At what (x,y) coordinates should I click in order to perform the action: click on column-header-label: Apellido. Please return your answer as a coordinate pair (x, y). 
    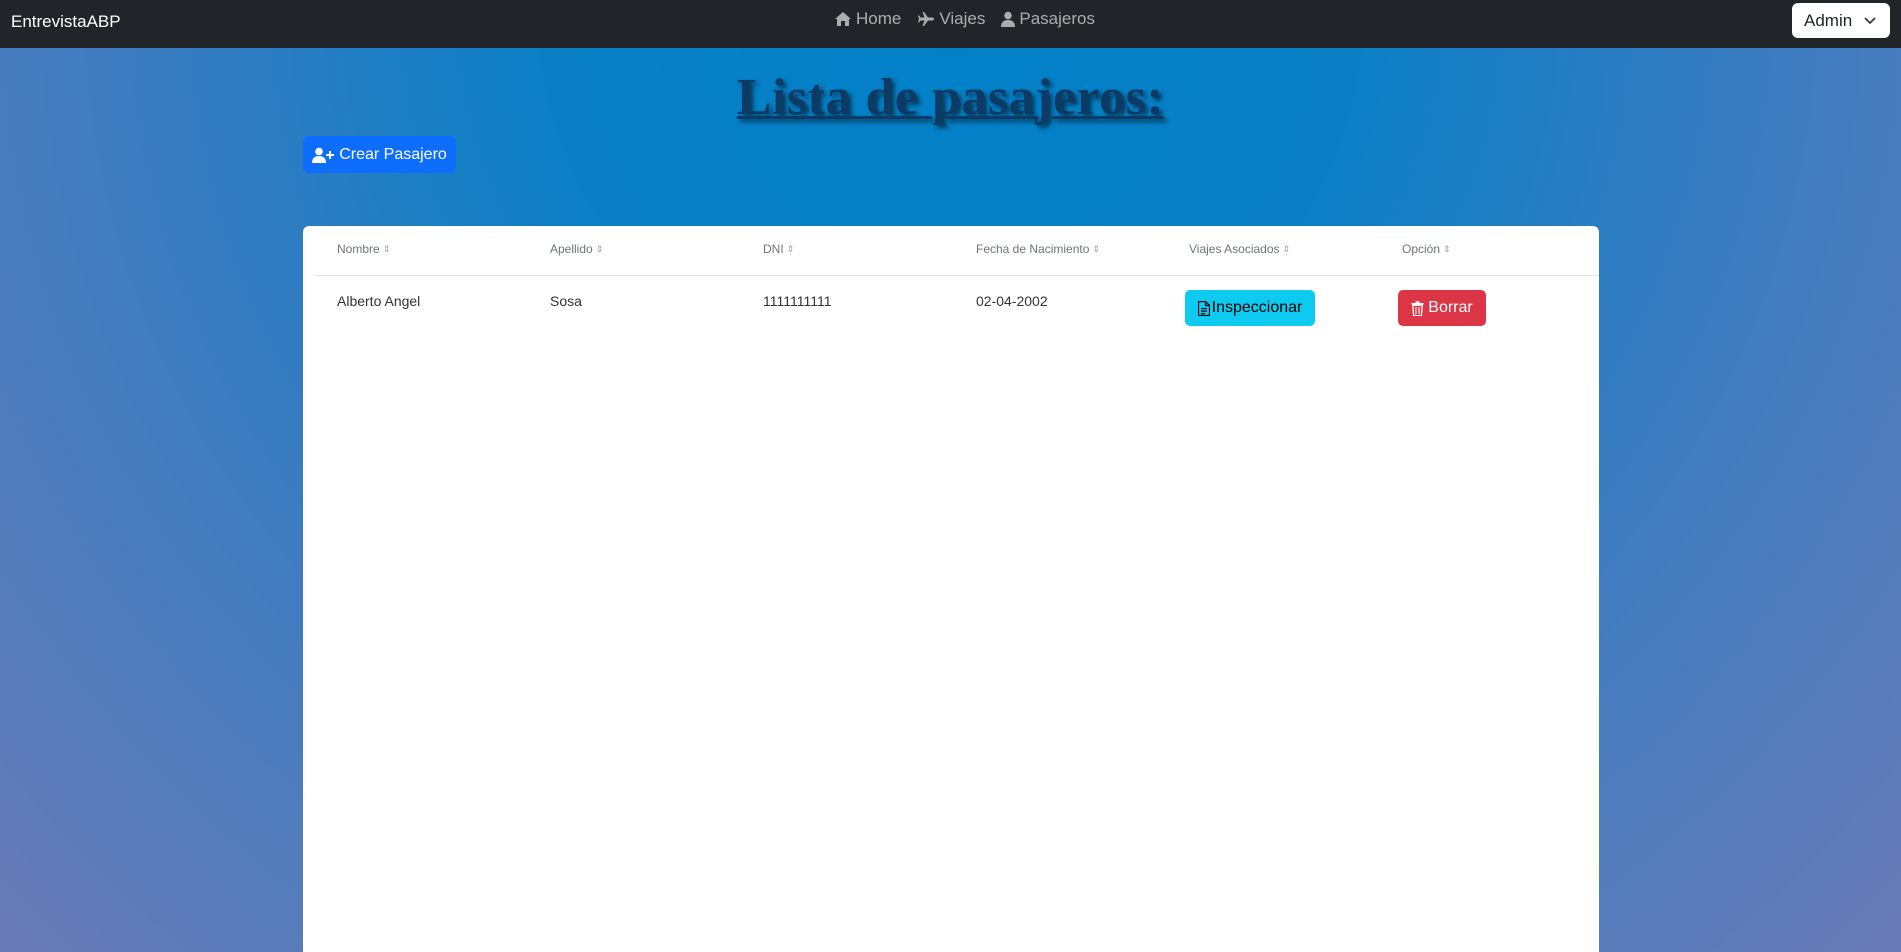
    Looking at the image, I should click on (571, 249).